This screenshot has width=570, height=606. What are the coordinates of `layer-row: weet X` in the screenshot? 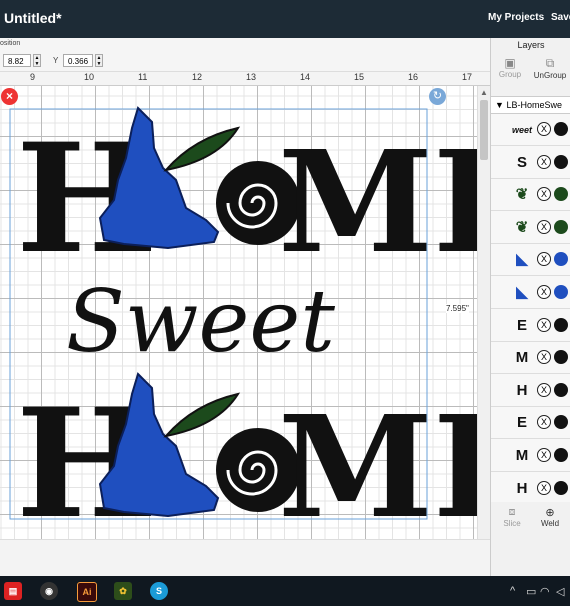 It's located at (530, 130).